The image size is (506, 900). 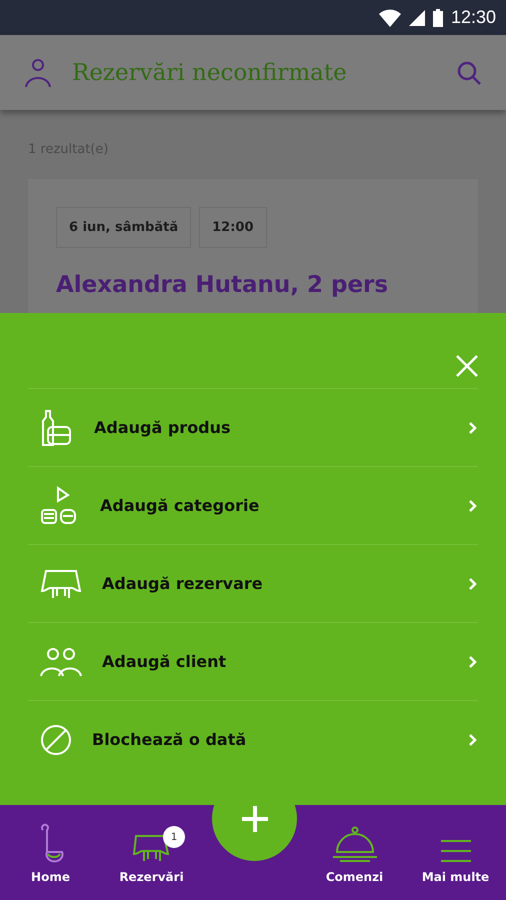 I want to click on page-title: Rezervări neconfirmate, so click(x=210, y=73).